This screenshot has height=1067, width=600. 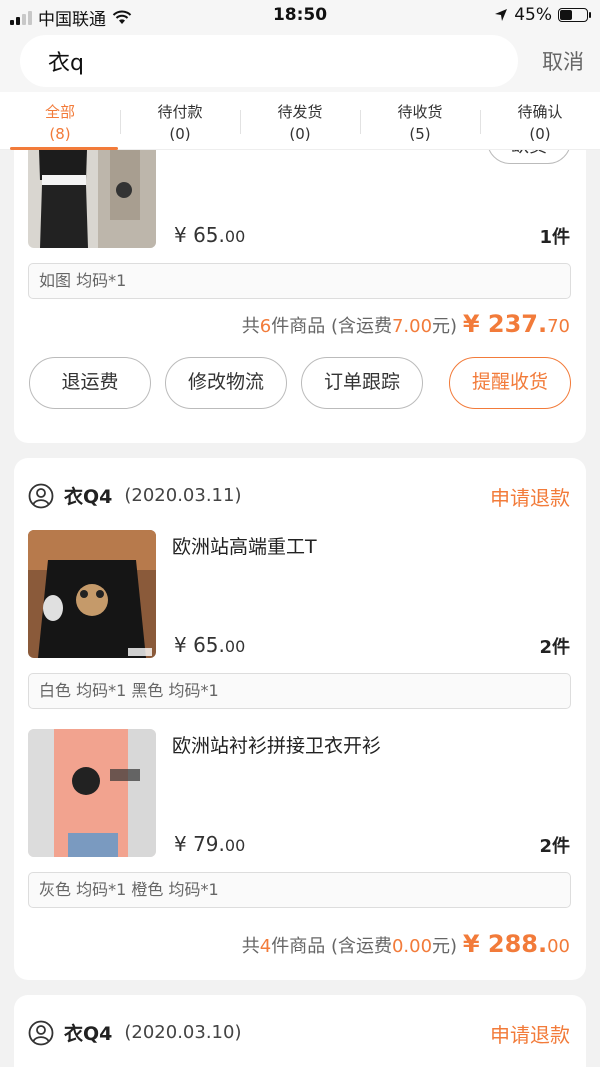 What do you see at coordinates (299, 691) in the screenshot?
I see `item-spec: 白色 均码*1 黑色 均码*1` at bounding box center [299, 691].